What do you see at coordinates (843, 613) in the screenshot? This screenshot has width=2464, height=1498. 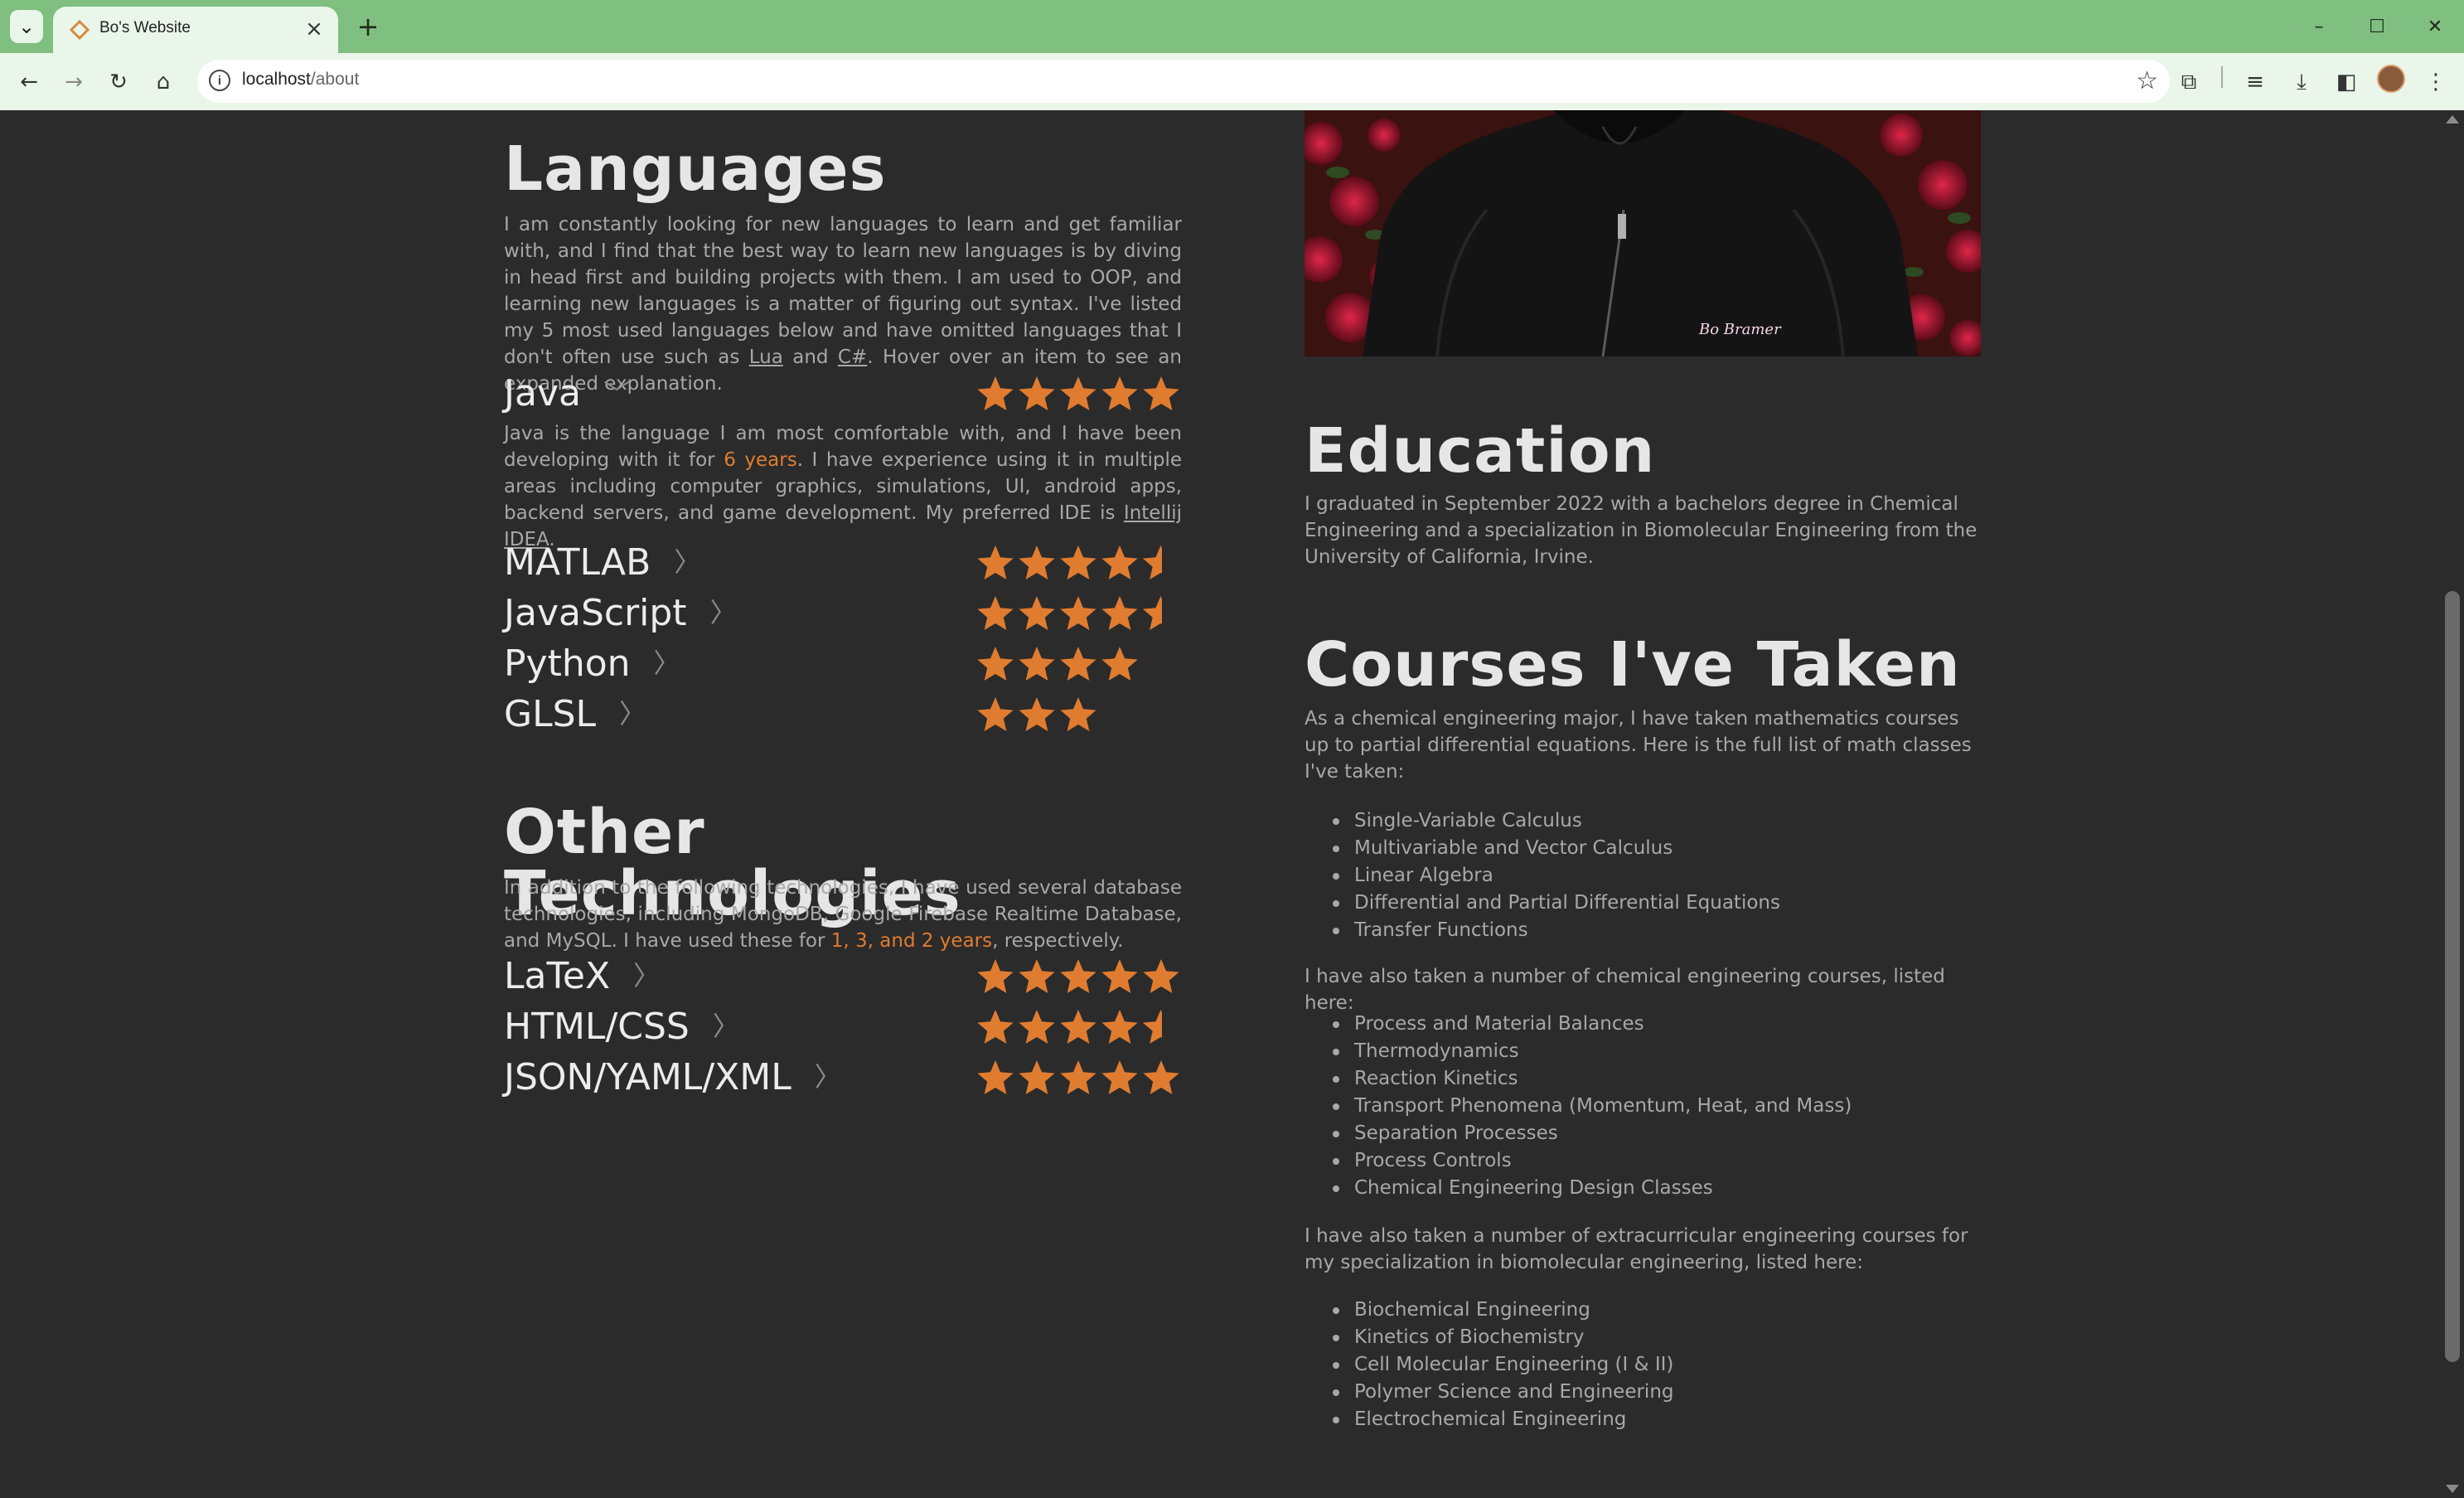 I see `skill-javascript: JavaScript 〉` at bounding box center [843, 613].